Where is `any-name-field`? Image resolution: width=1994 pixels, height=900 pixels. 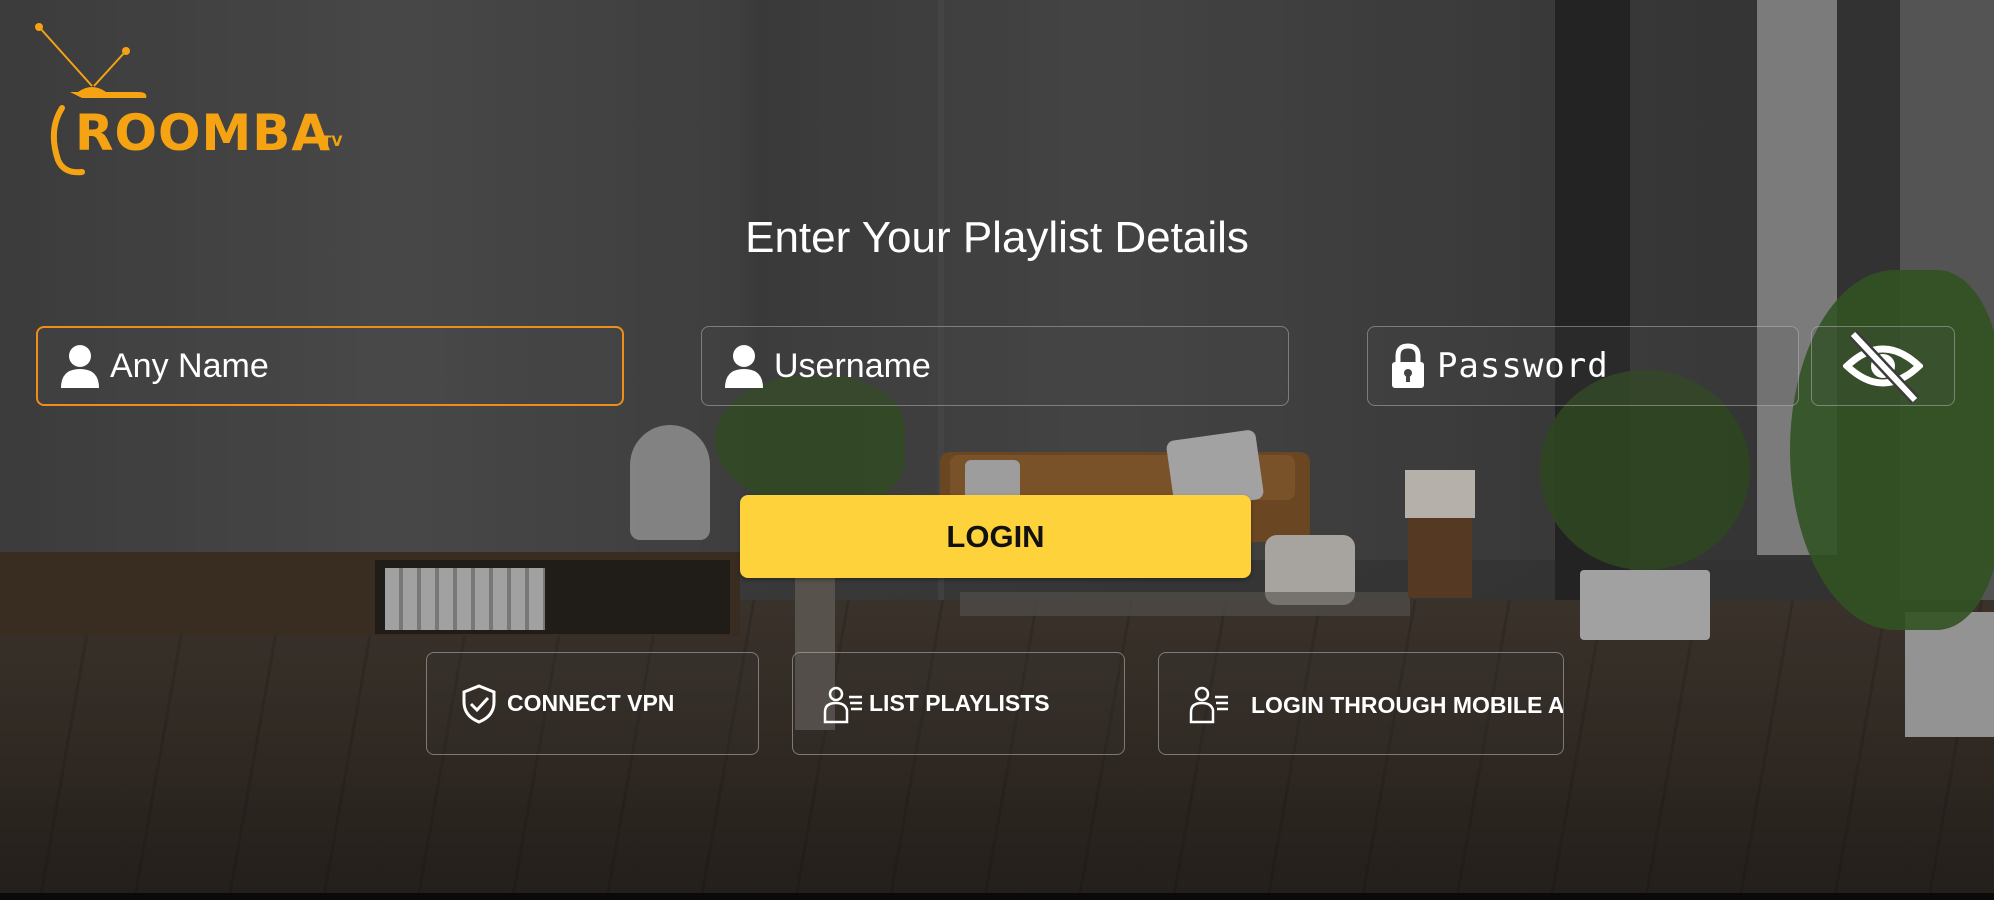 any-name-field is located at coordinates (330, 366).